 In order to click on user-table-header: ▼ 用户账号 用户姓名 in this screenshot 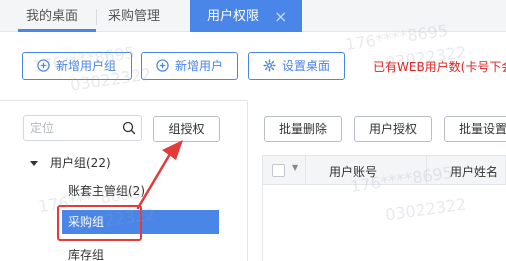, I will do `click(384, 170)`.